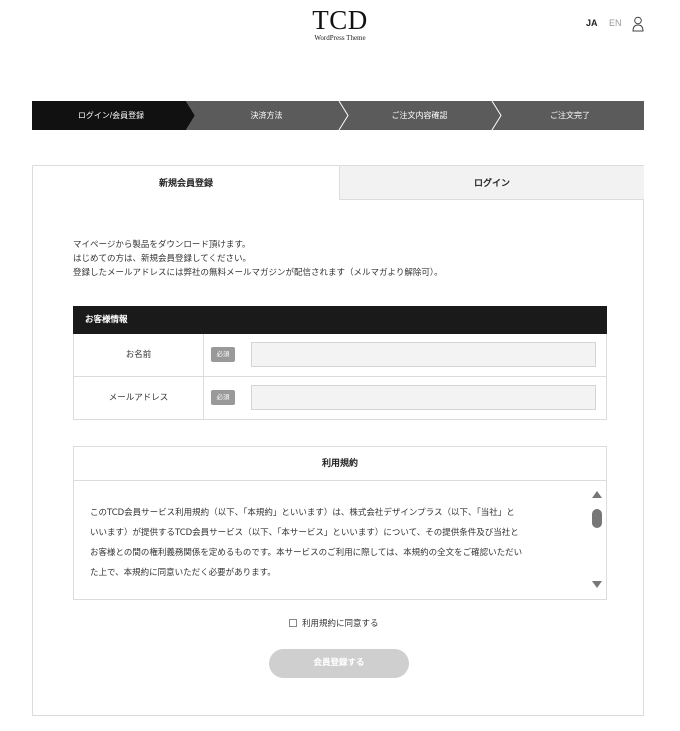 The height and width of the screenshot is (731, 680). Describe the element at coordinates (340, 38) in the screenshot. I see `logo-subtitle: WordPress Theme` at that location.